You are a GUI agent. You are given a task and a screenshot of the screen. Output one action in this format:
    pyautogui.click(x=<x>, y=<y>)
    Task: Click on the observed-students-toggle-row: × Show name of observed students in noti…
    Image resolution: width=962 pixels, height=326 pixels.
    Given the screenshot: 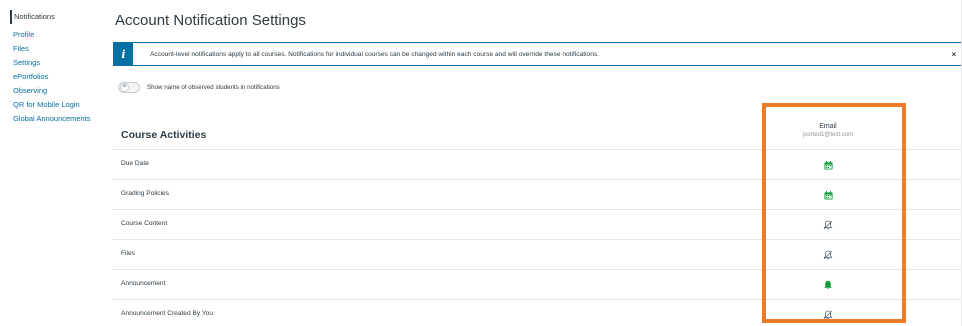 What is the action you would take?
    pyautogui.click(x=199, y=87)
    